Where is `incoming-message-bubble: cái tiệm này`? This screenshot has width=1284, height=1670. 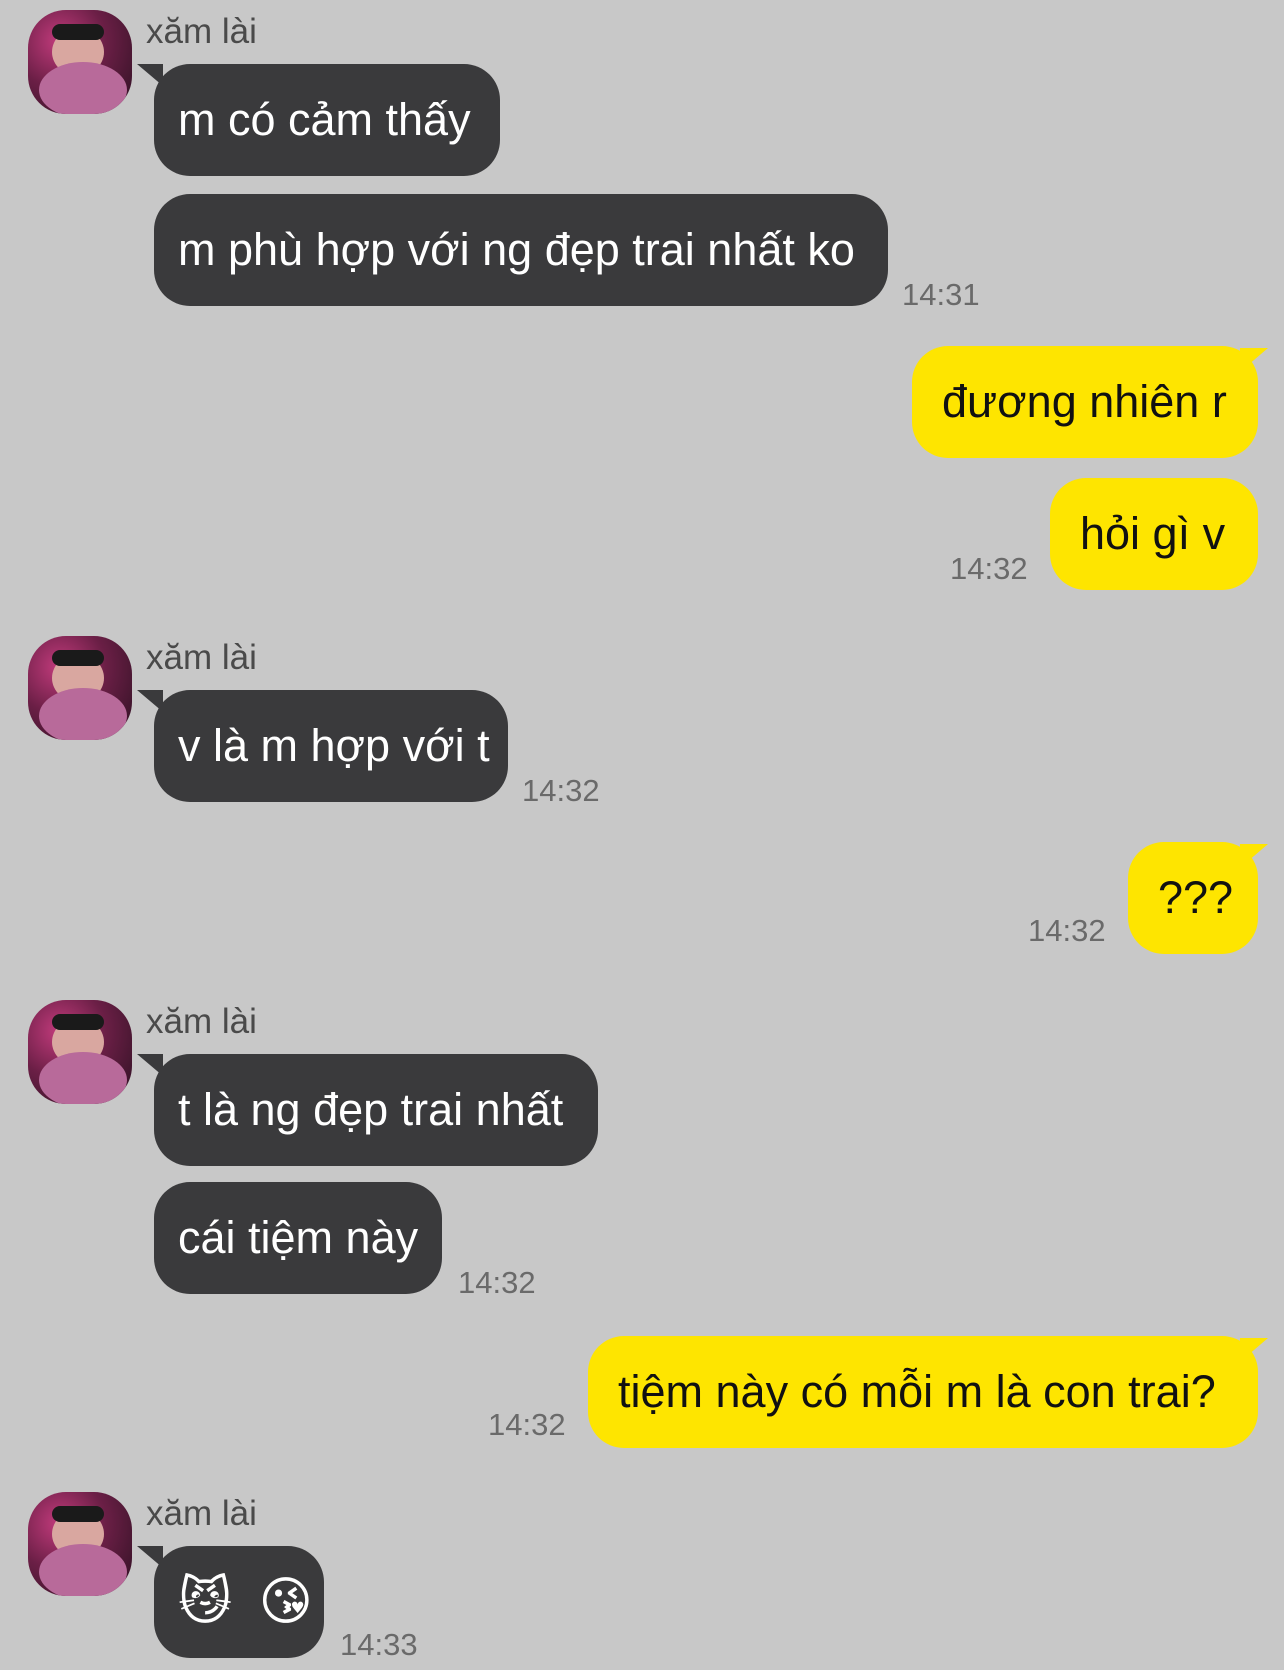
incoming-message-bubble: cái tiệm này is located at coordinates (298, 1238).